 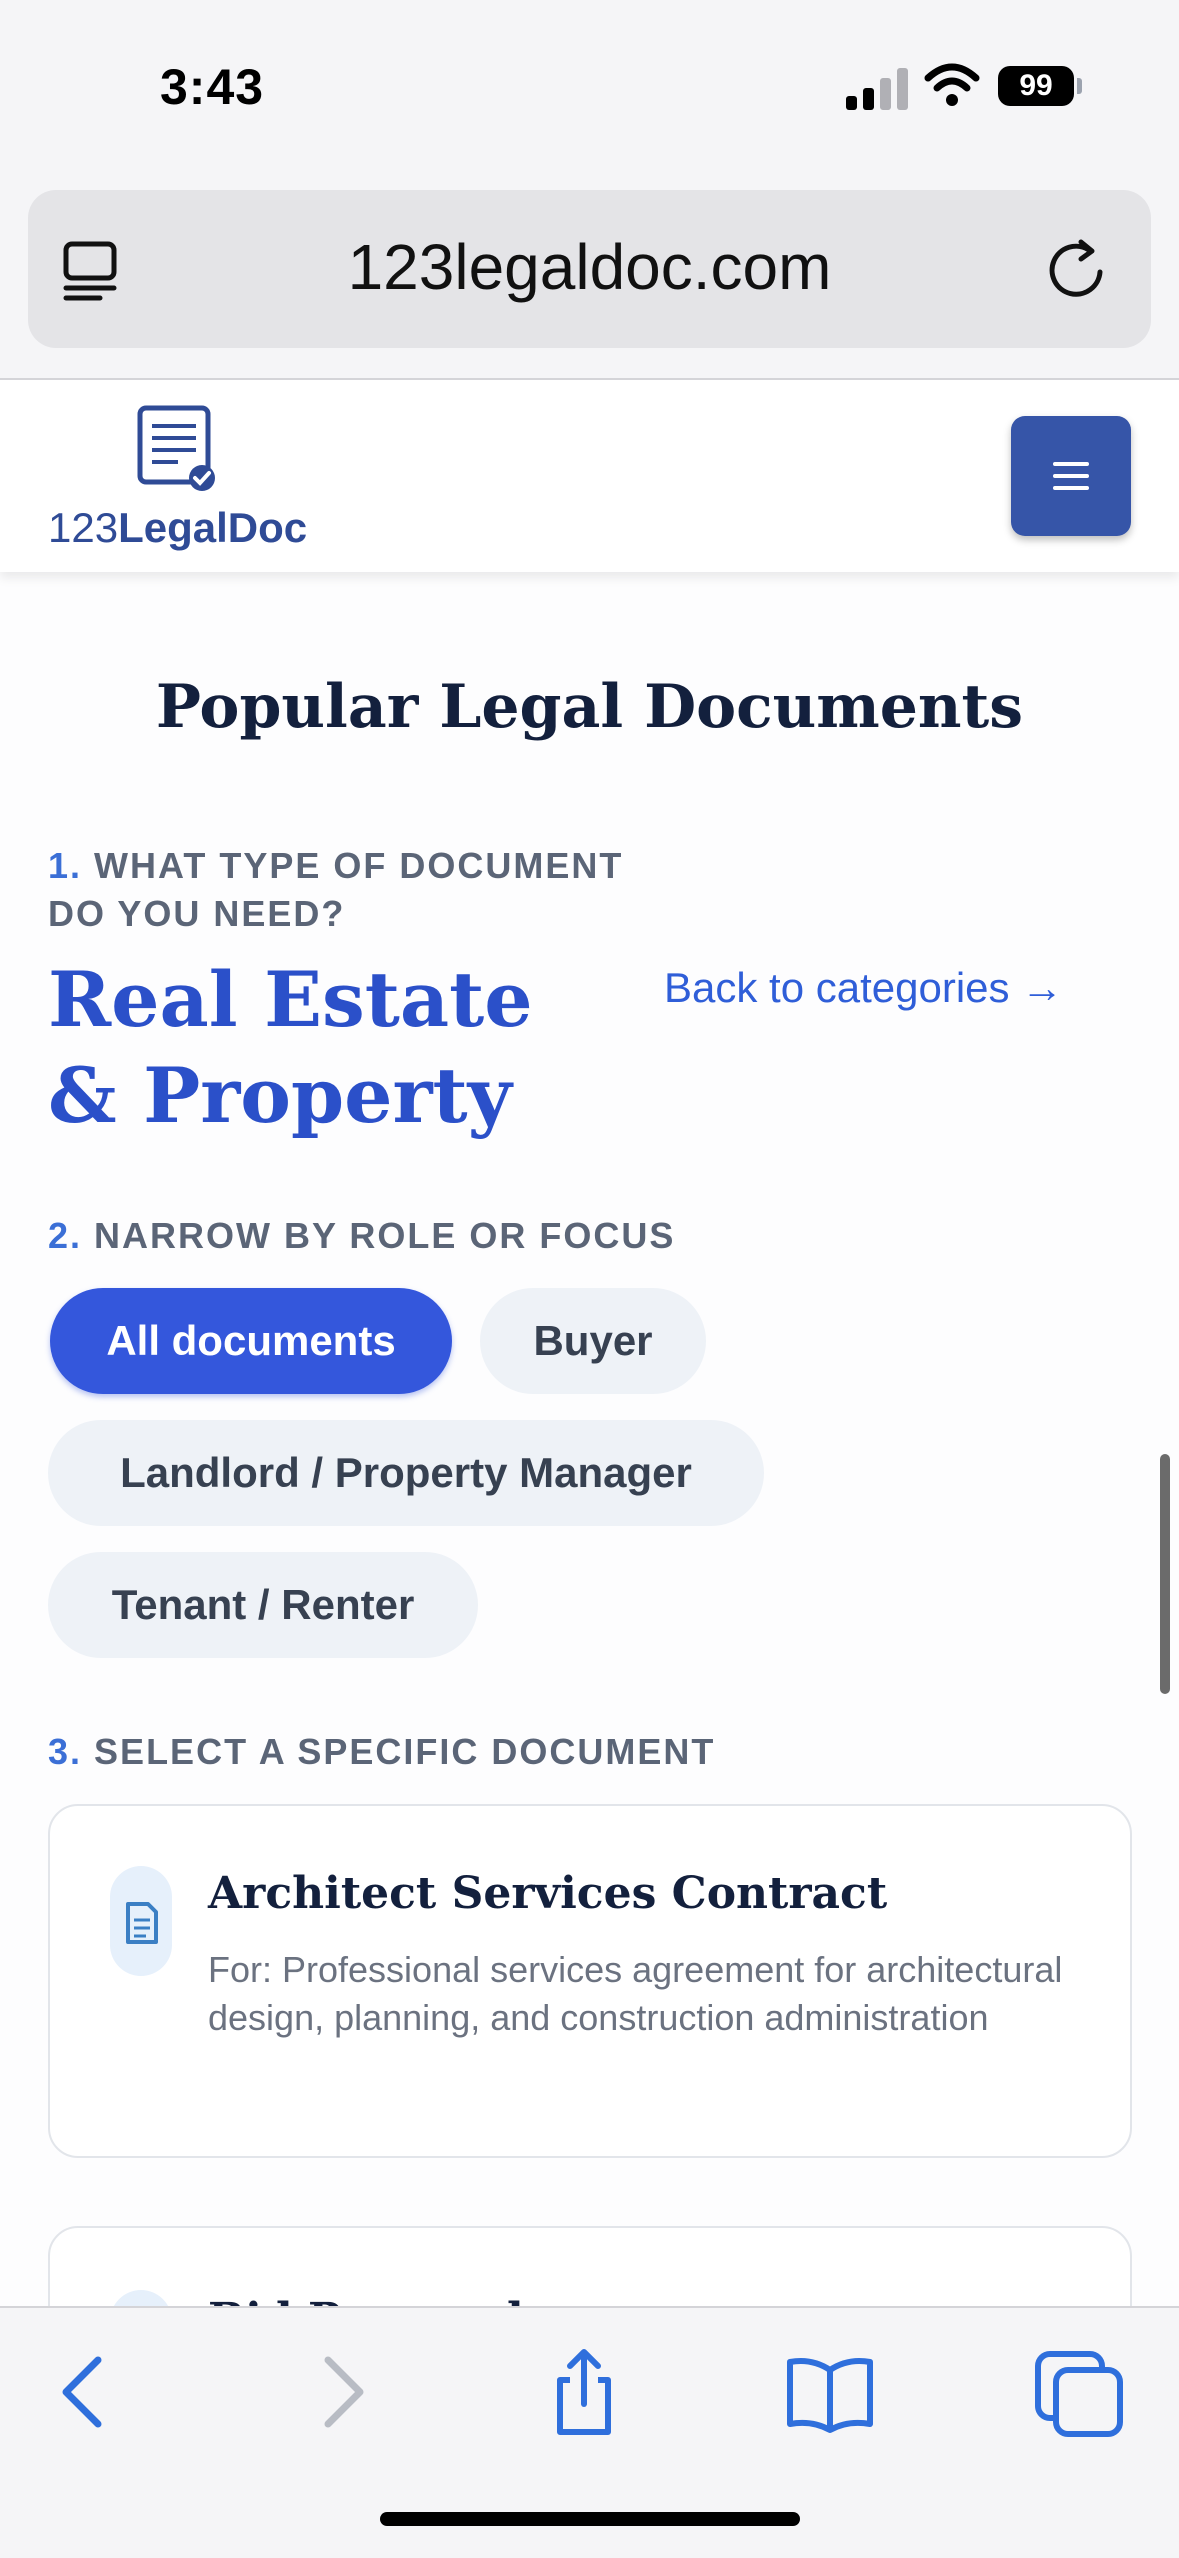 I want to click on address-bar: 123legaldoc.com, so click(x=589, y=269).